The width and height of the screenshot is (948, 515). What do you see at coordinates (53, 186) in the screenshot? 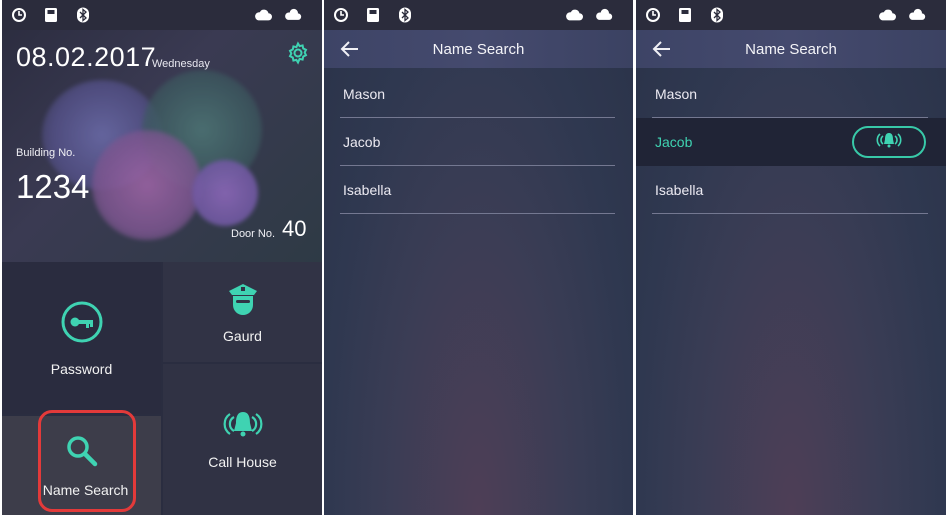
I see `building-number: 1234` at bounding box center [53, 186].